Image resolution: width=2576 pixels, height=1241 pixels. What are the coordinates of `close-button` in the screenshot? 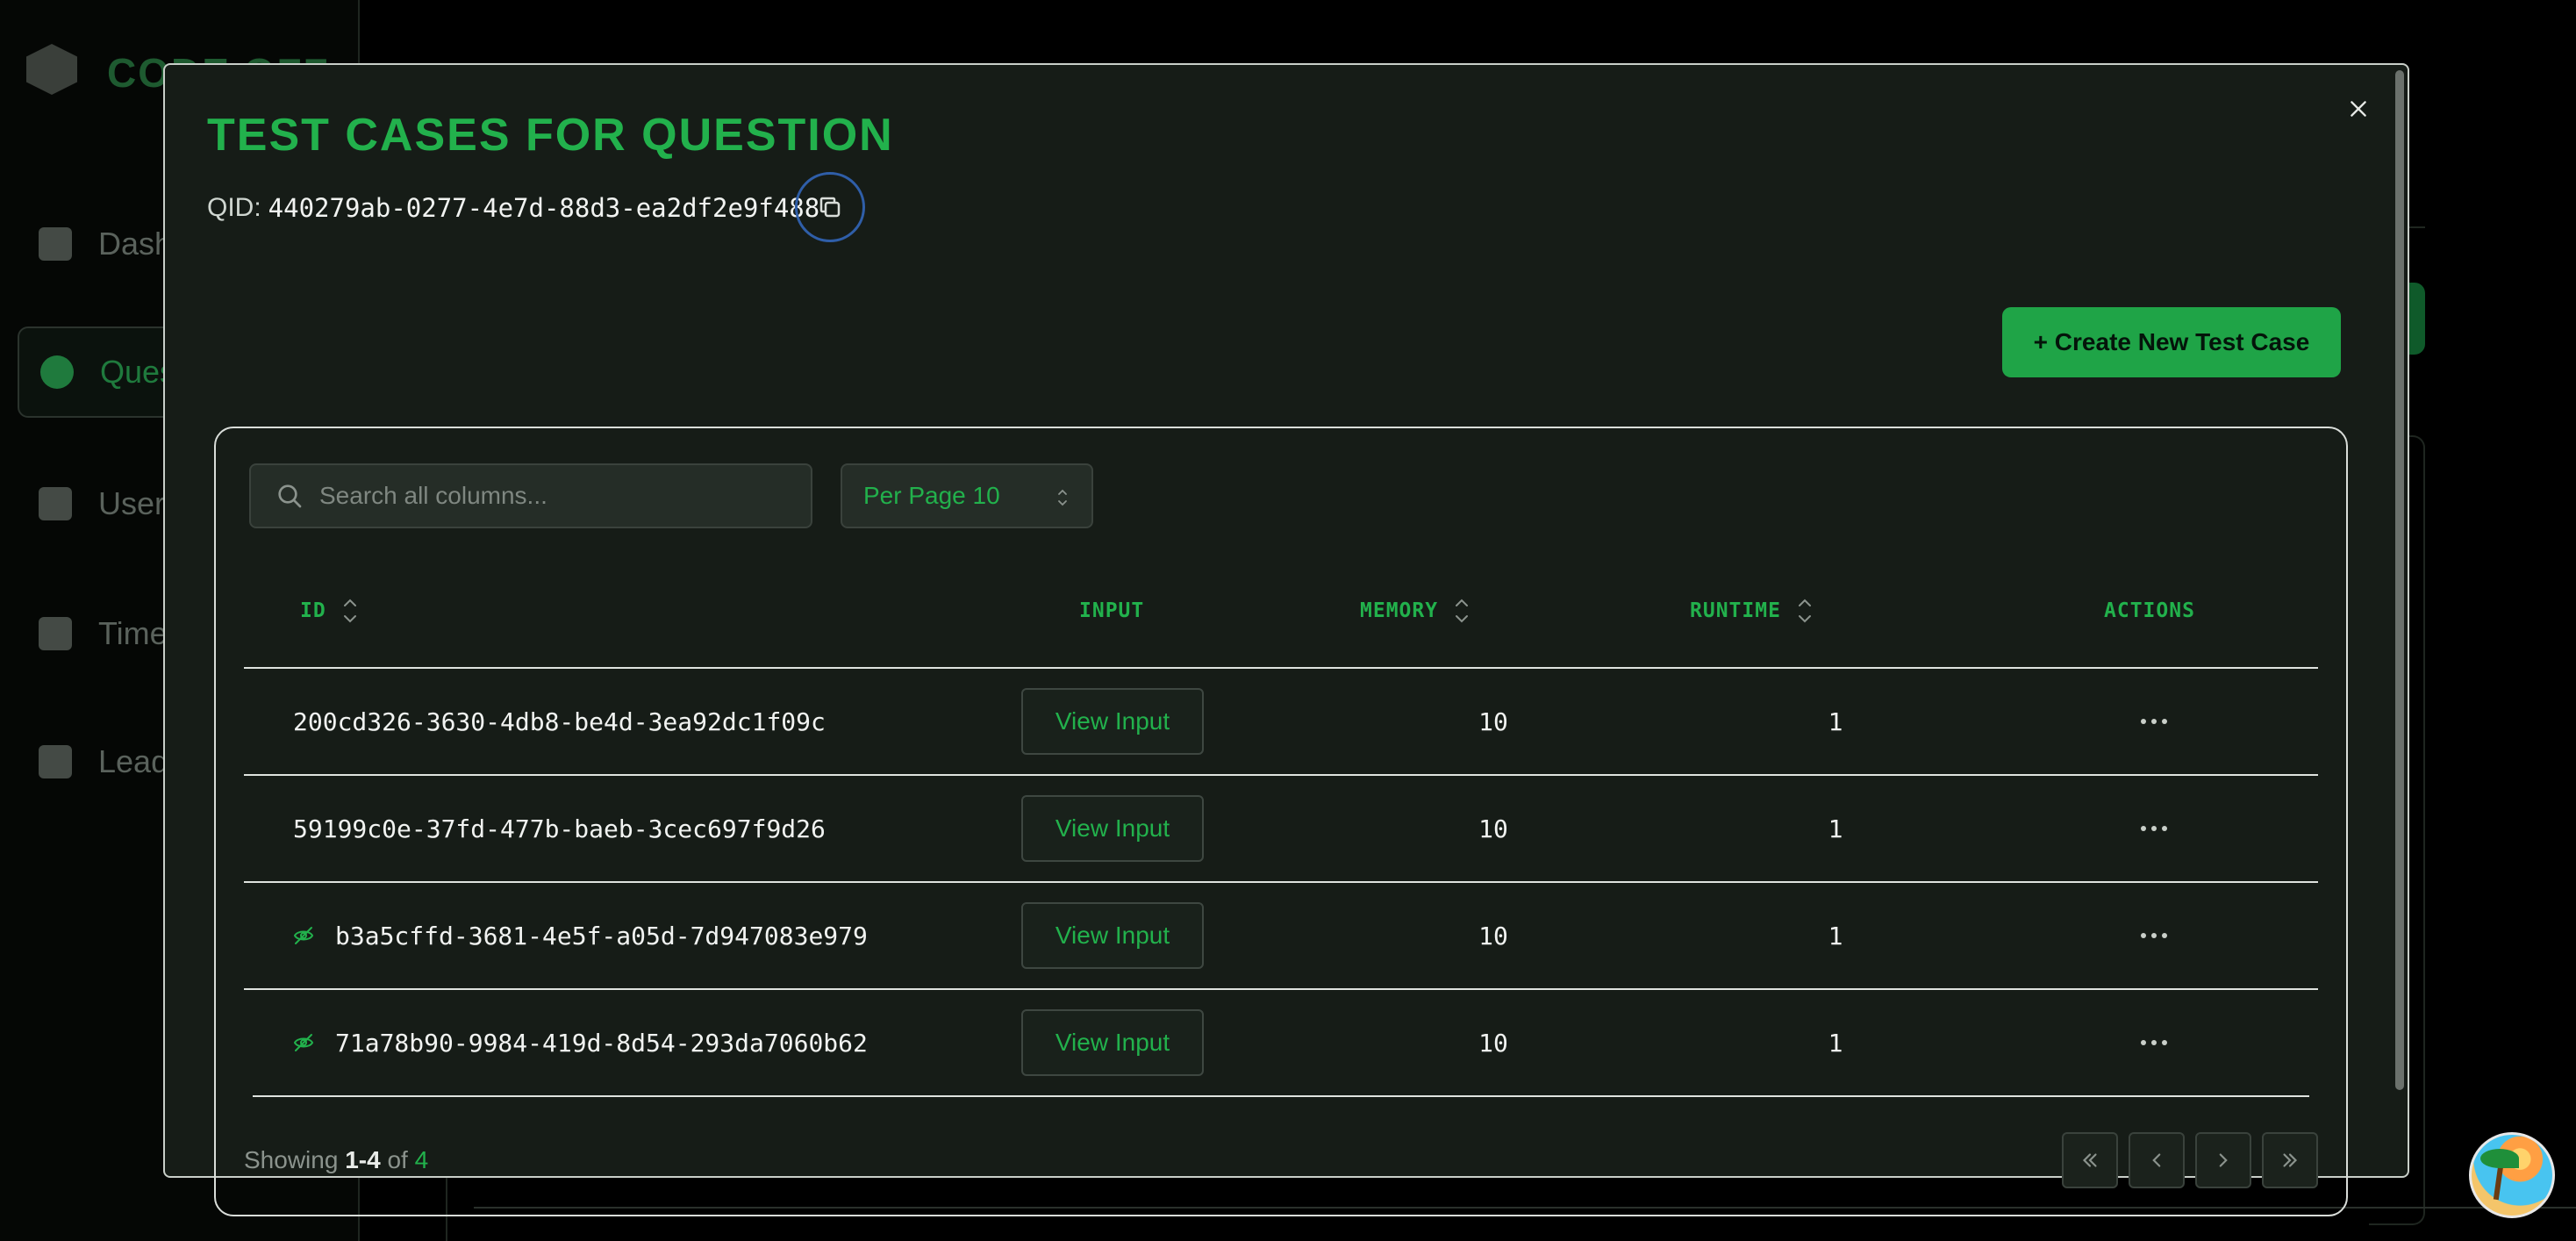 It's located at (2358, 108).